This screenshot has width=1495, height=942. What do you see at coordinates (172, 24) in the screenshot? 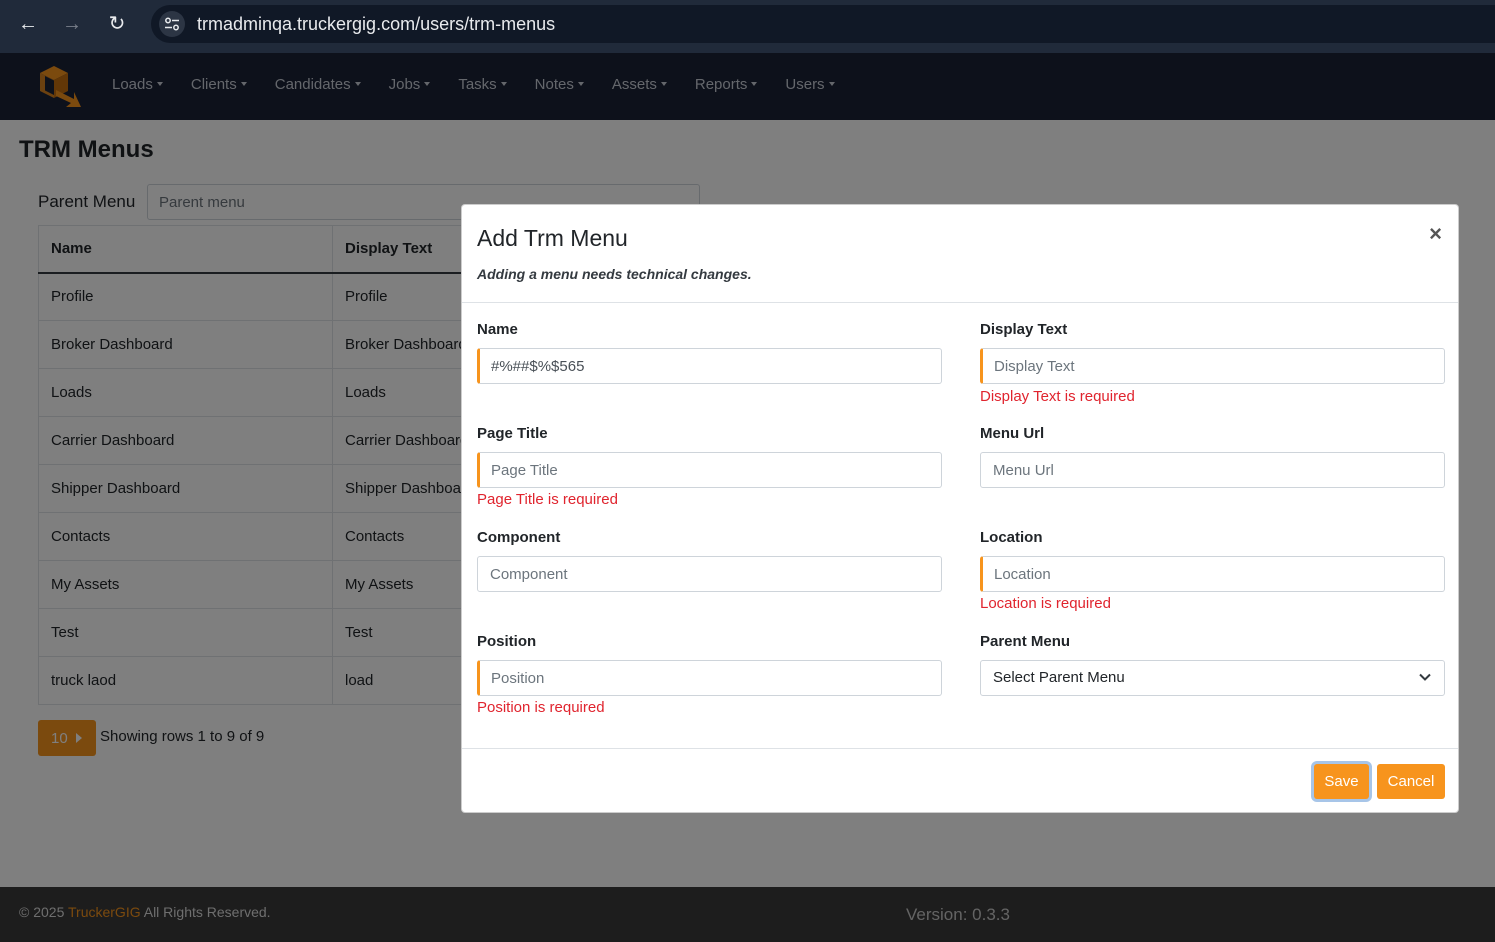
I see `site-info-icon` at bounding box center [172, 24].